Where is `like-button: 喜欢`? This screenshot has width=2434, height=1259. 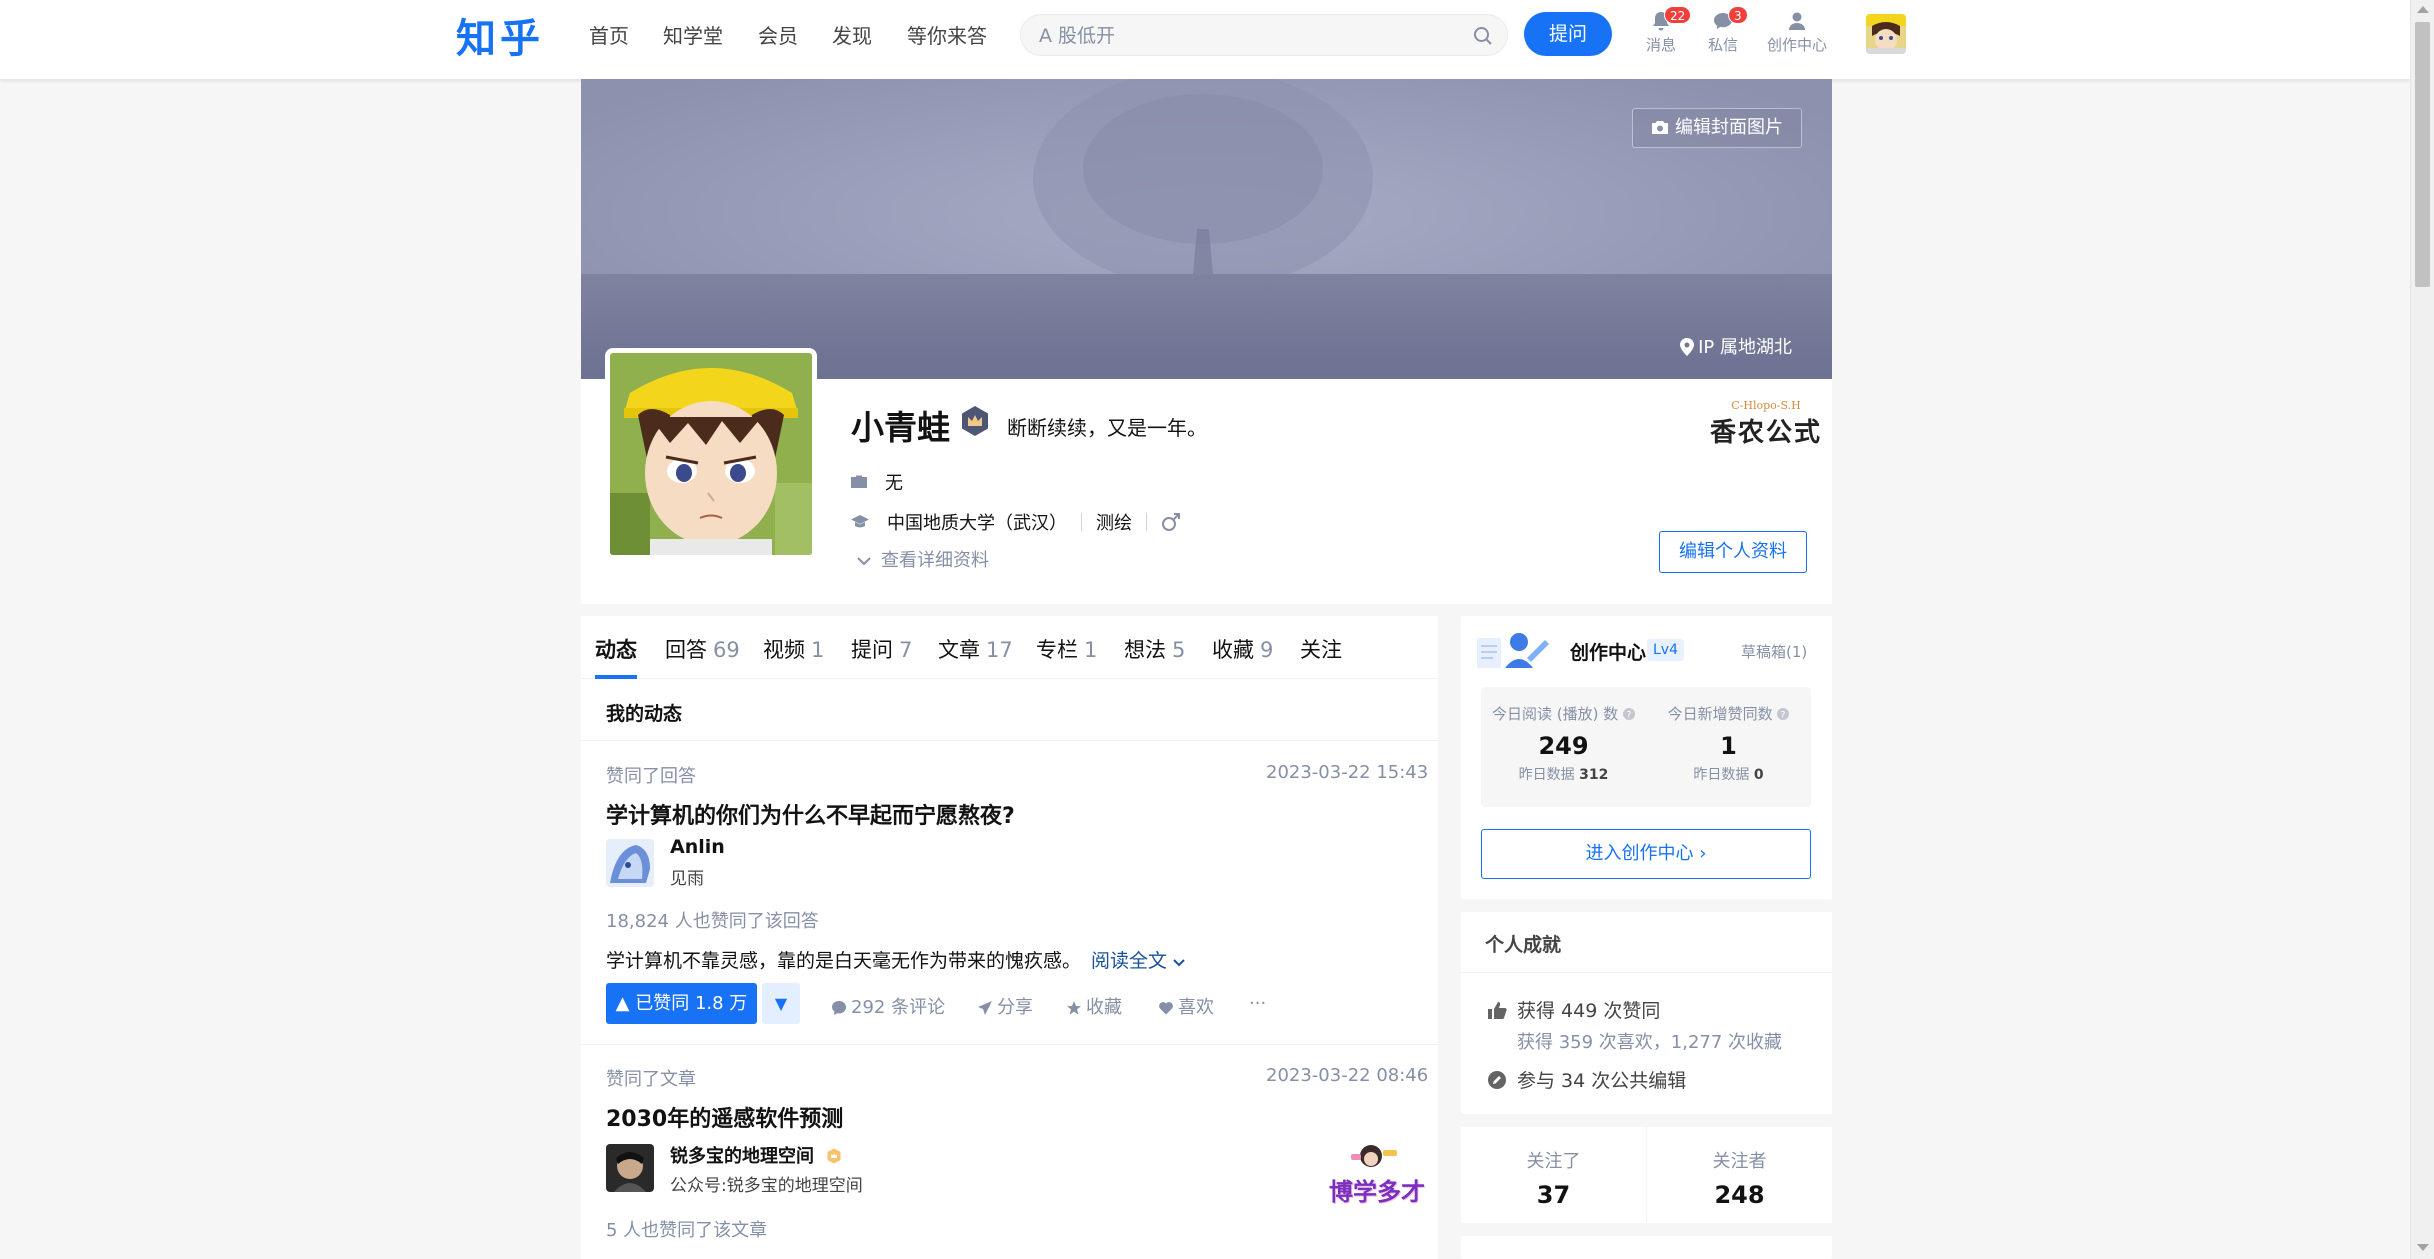 like-button: 喜欢 is located at coordinates (1186, 1006).